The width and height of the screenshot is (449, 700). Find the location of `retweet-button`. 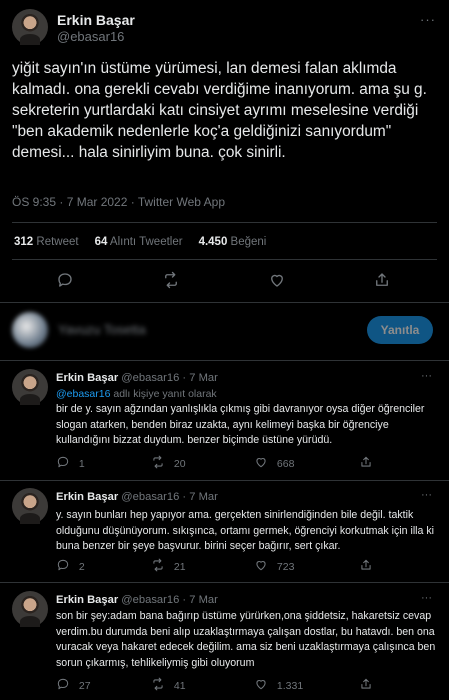

retweet-button is located at coordinates (171, 282).